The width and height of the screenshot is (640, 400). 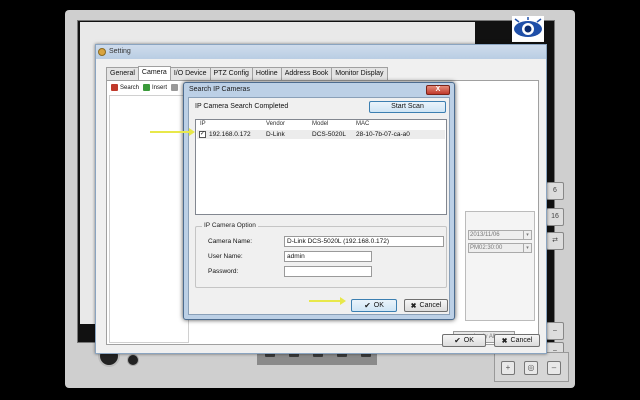 I want to click on dialog-cancel-button: ✖ Cancel, so click(x=426, y=305).